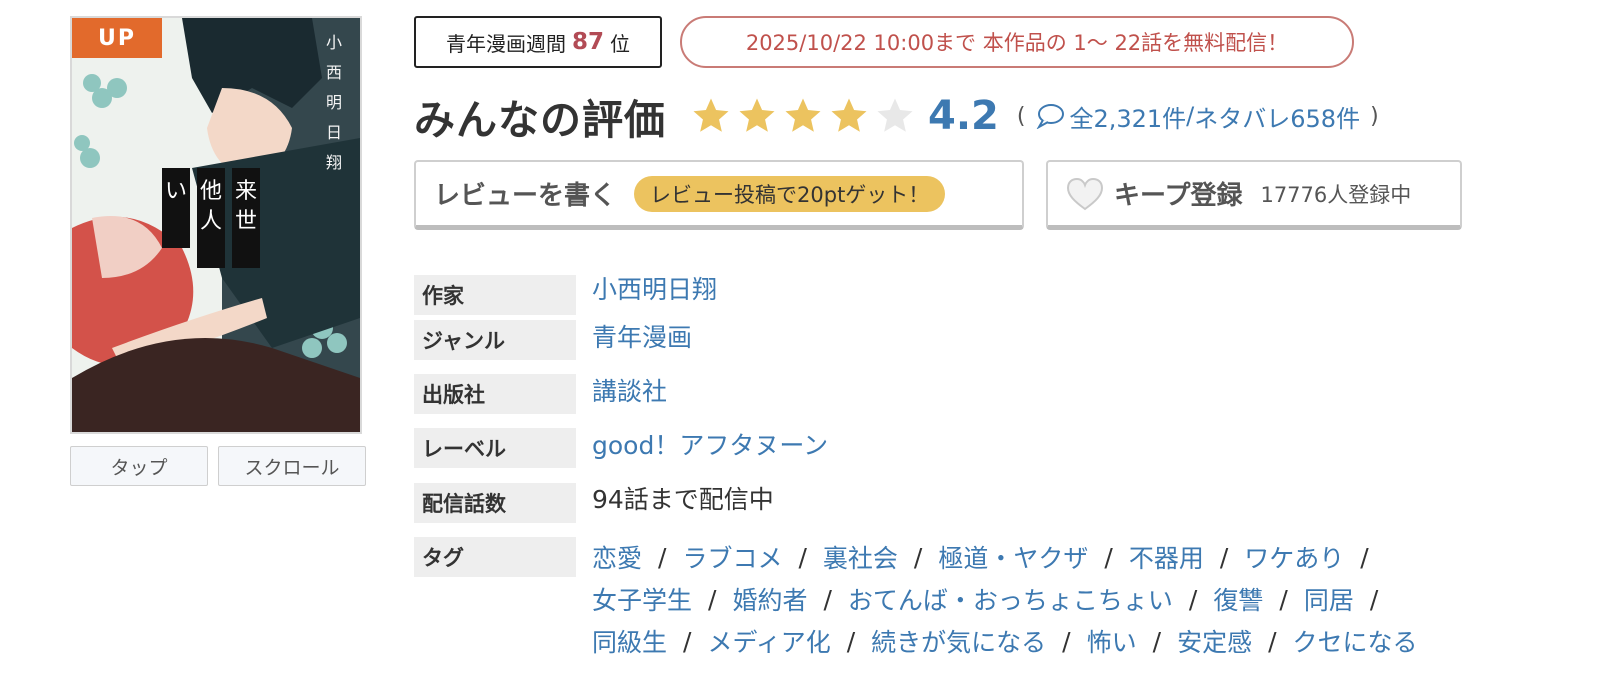  What do you see at coordinates (1092, 557) in the screenshot?
I see `tag-line: 恋愛 / ラブコメ / 裏社会 / 極道・ヤクザ / 不器用 / ワケあり /` at bounding box center [1092, 557].